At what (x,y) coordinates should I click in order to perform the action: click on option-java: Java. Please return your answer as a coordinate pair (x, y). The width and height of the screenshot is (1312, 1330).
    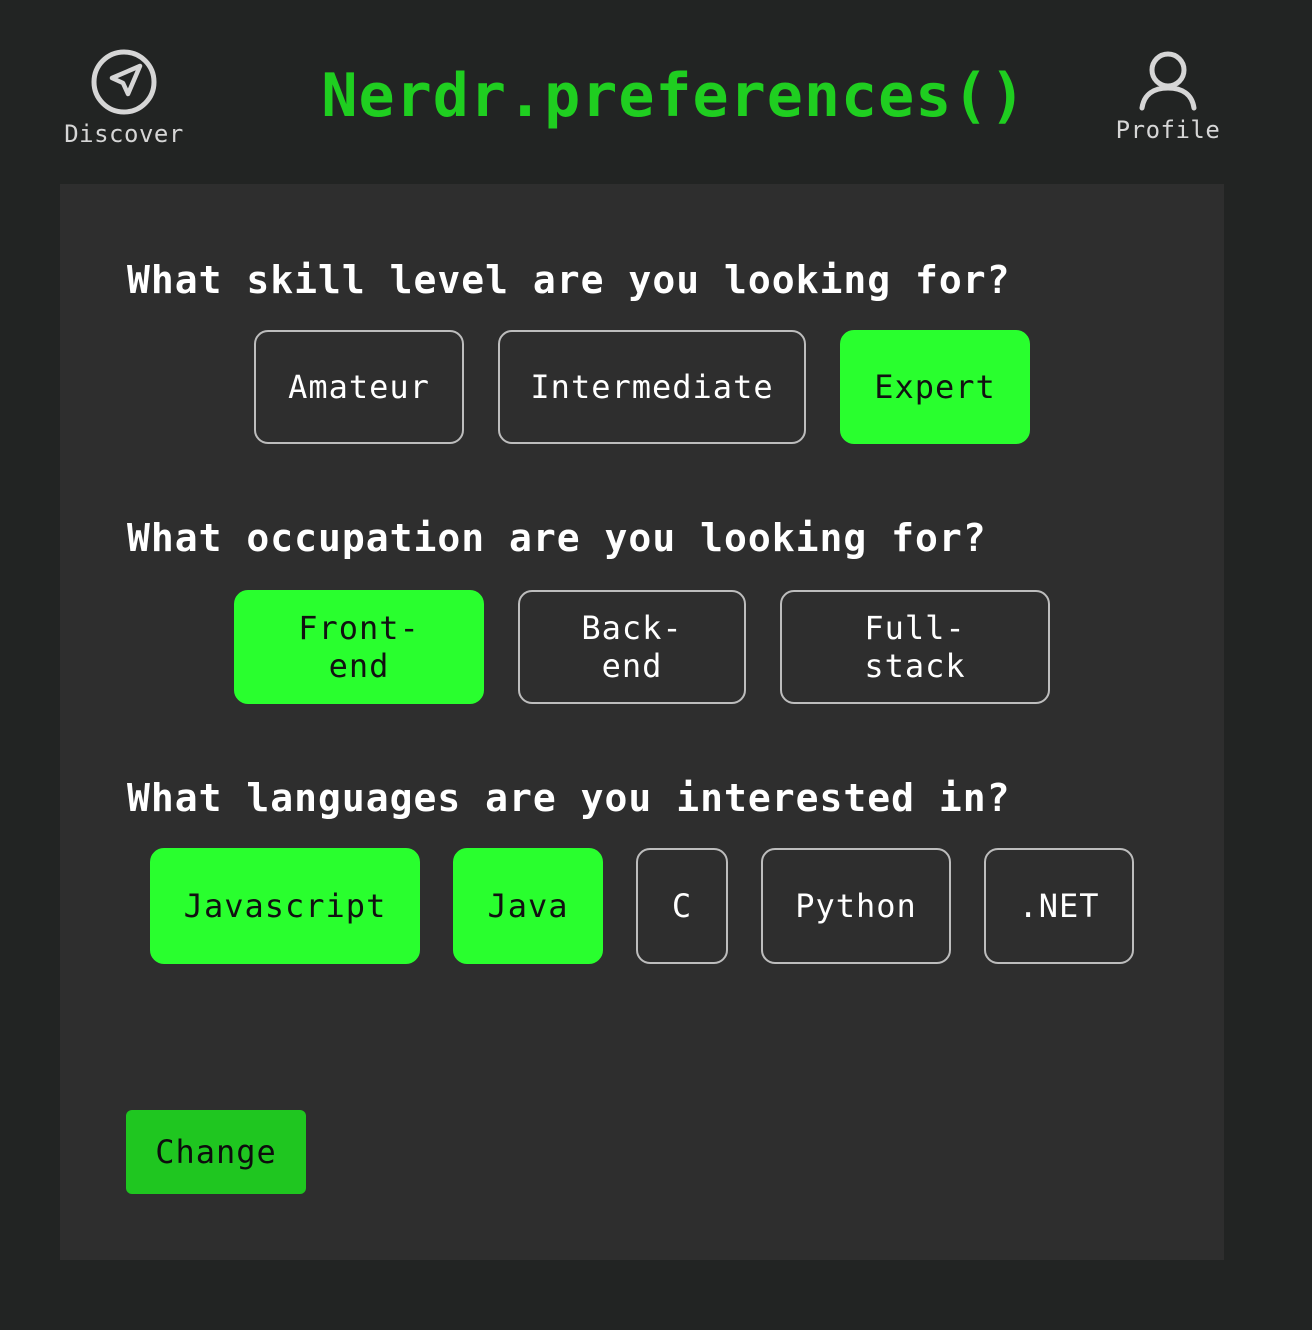
    Looking at the image, I should click on (528, 906).